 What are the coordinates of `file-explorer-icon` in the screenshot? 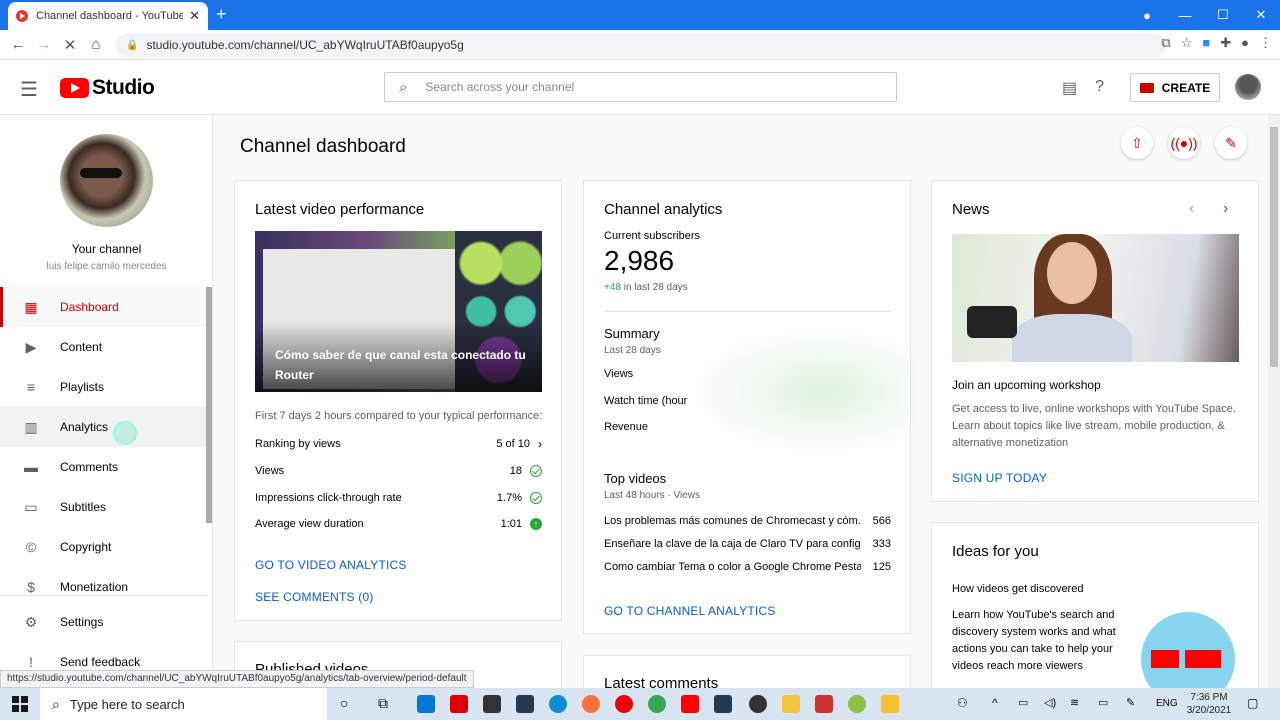 It's located at (791, 704).